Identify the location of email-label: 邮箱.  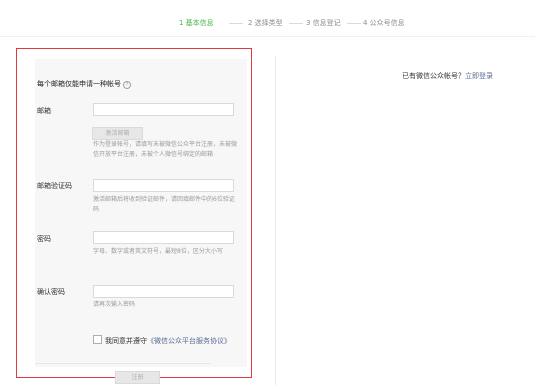
(44, 111).